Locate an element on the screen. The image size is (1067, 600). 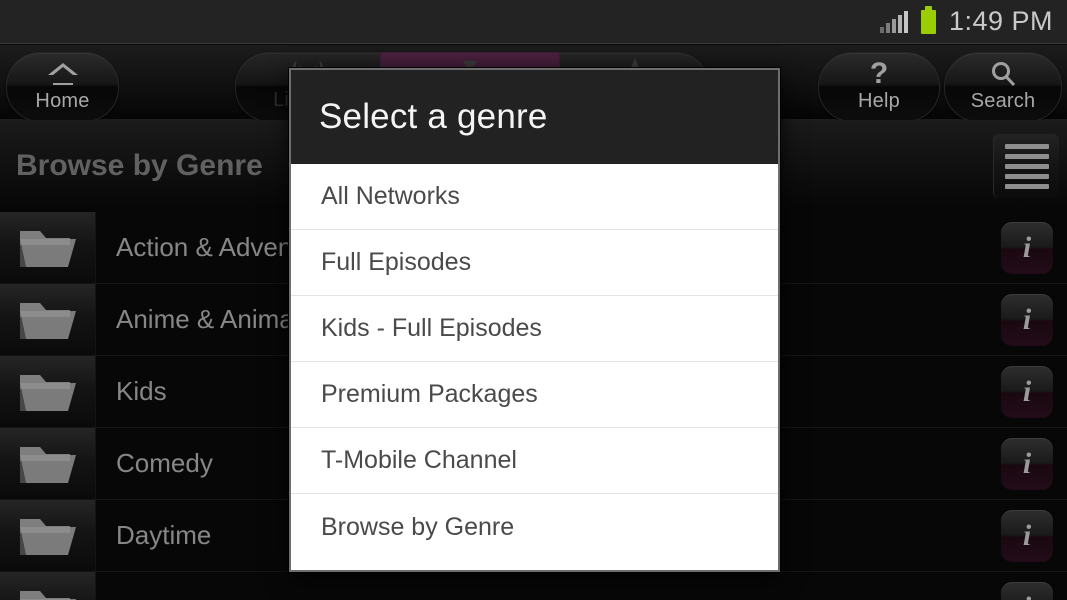
dialog-option-item: Kids - Full Episodes is located at coordinates (534, 329).